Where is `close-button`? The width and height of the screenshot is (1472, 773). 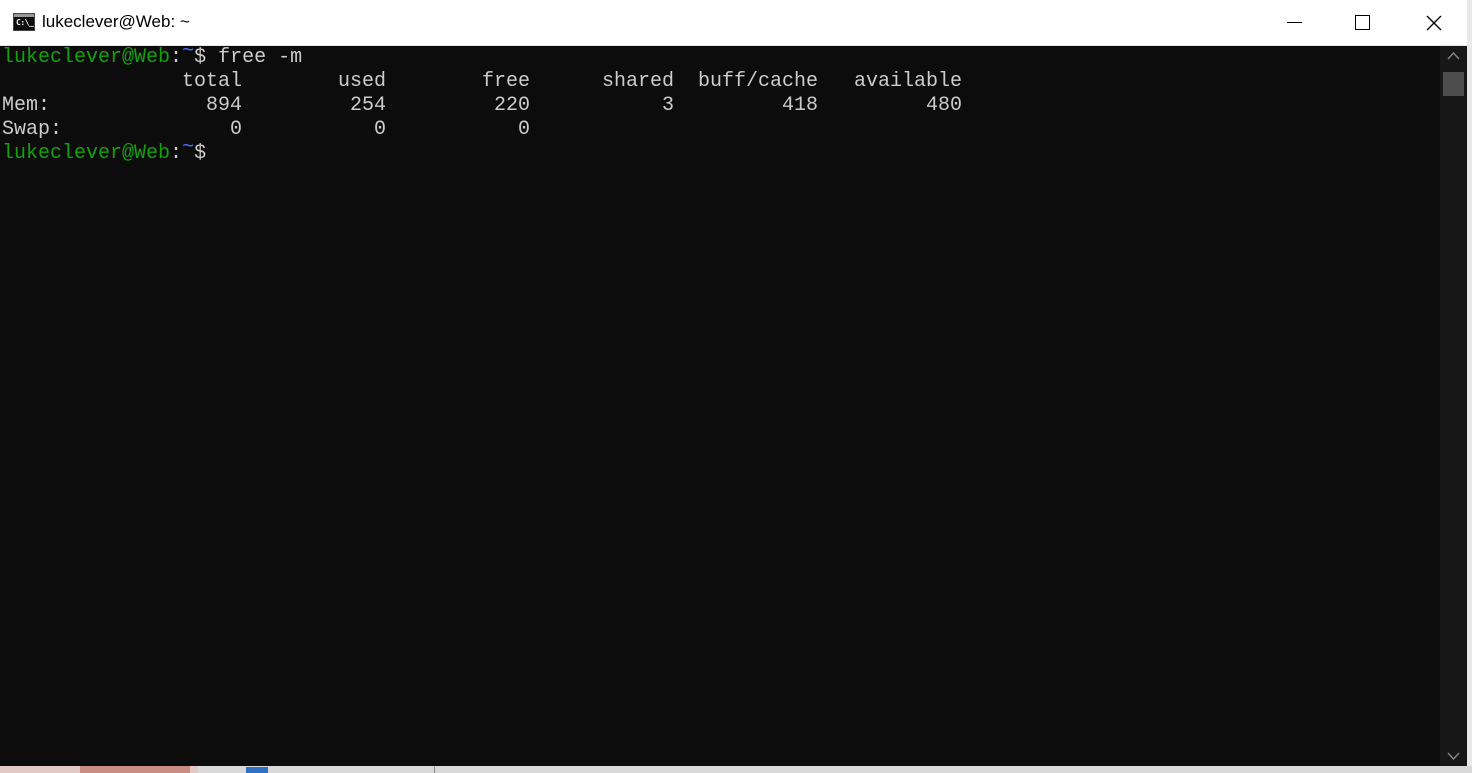
close-button is located at coordinates (1435, 22).